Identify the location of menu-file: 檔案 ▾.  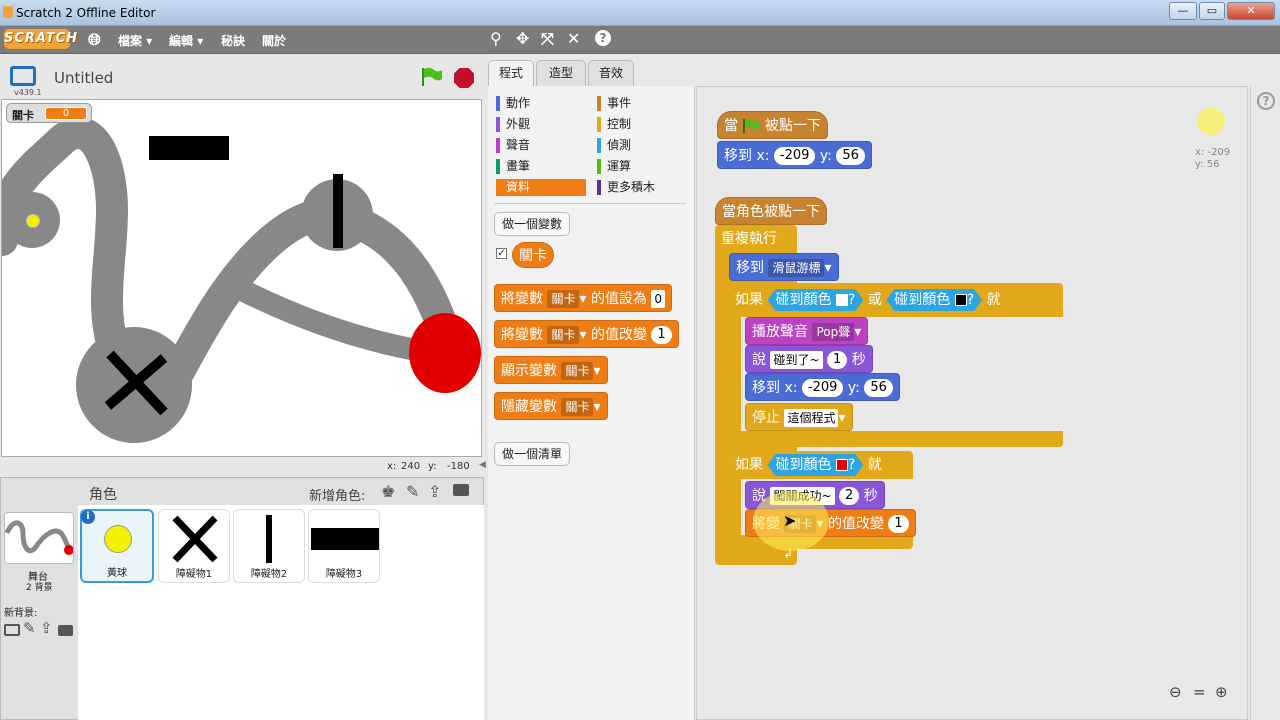
(135, 40).